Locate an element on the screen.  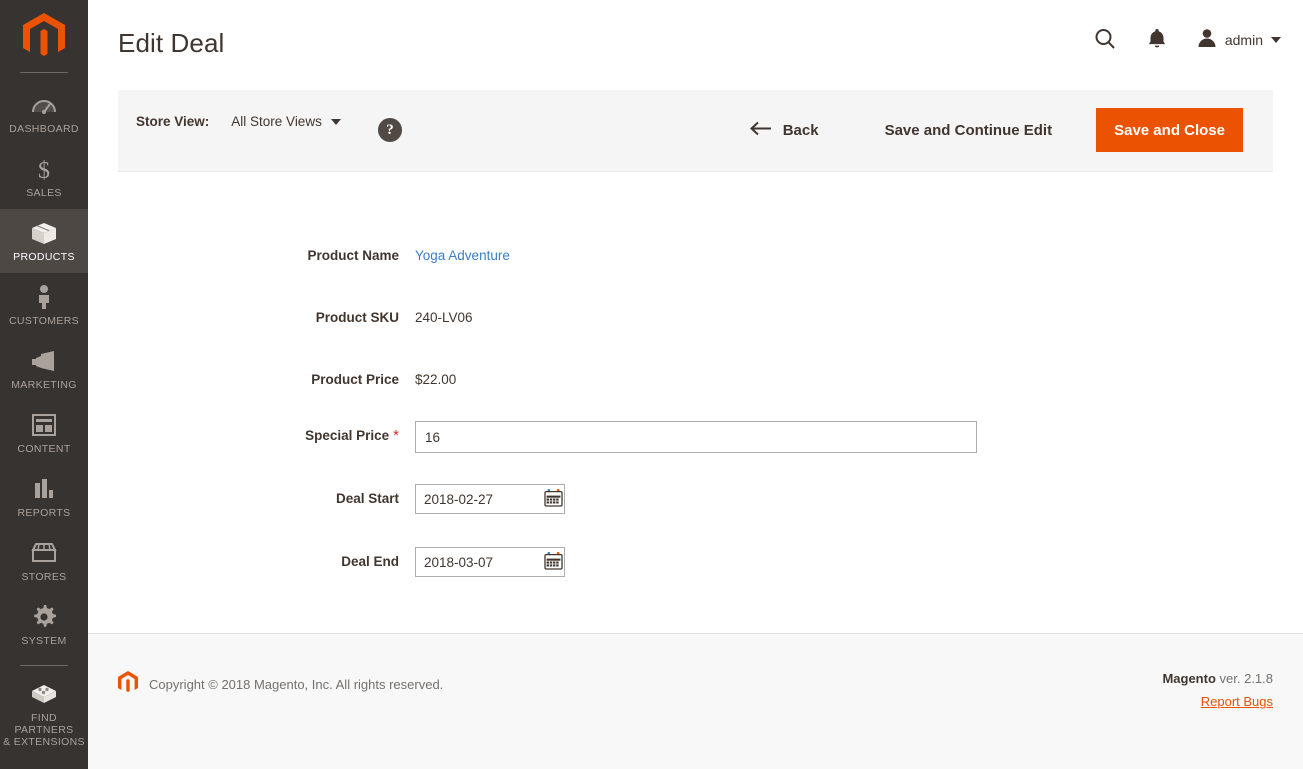
deal-end-datefield is located at coordinates (490, 562).